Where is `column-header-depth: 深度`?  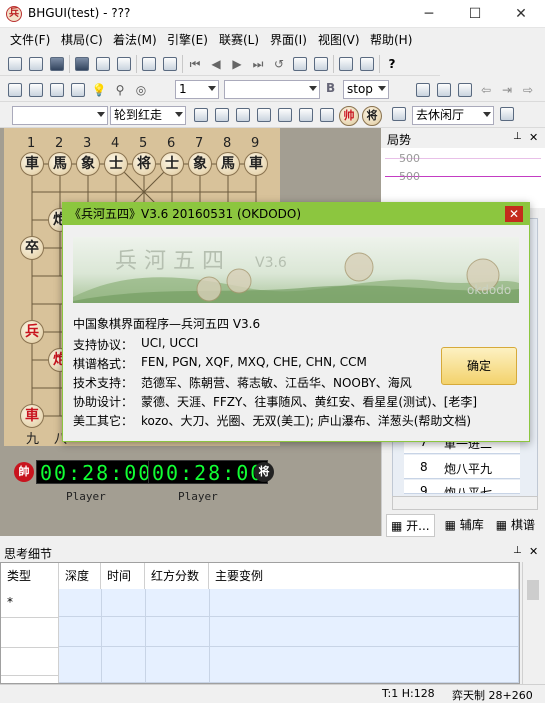 column-header-depth: 深度 is located at coordinates (80, 576).